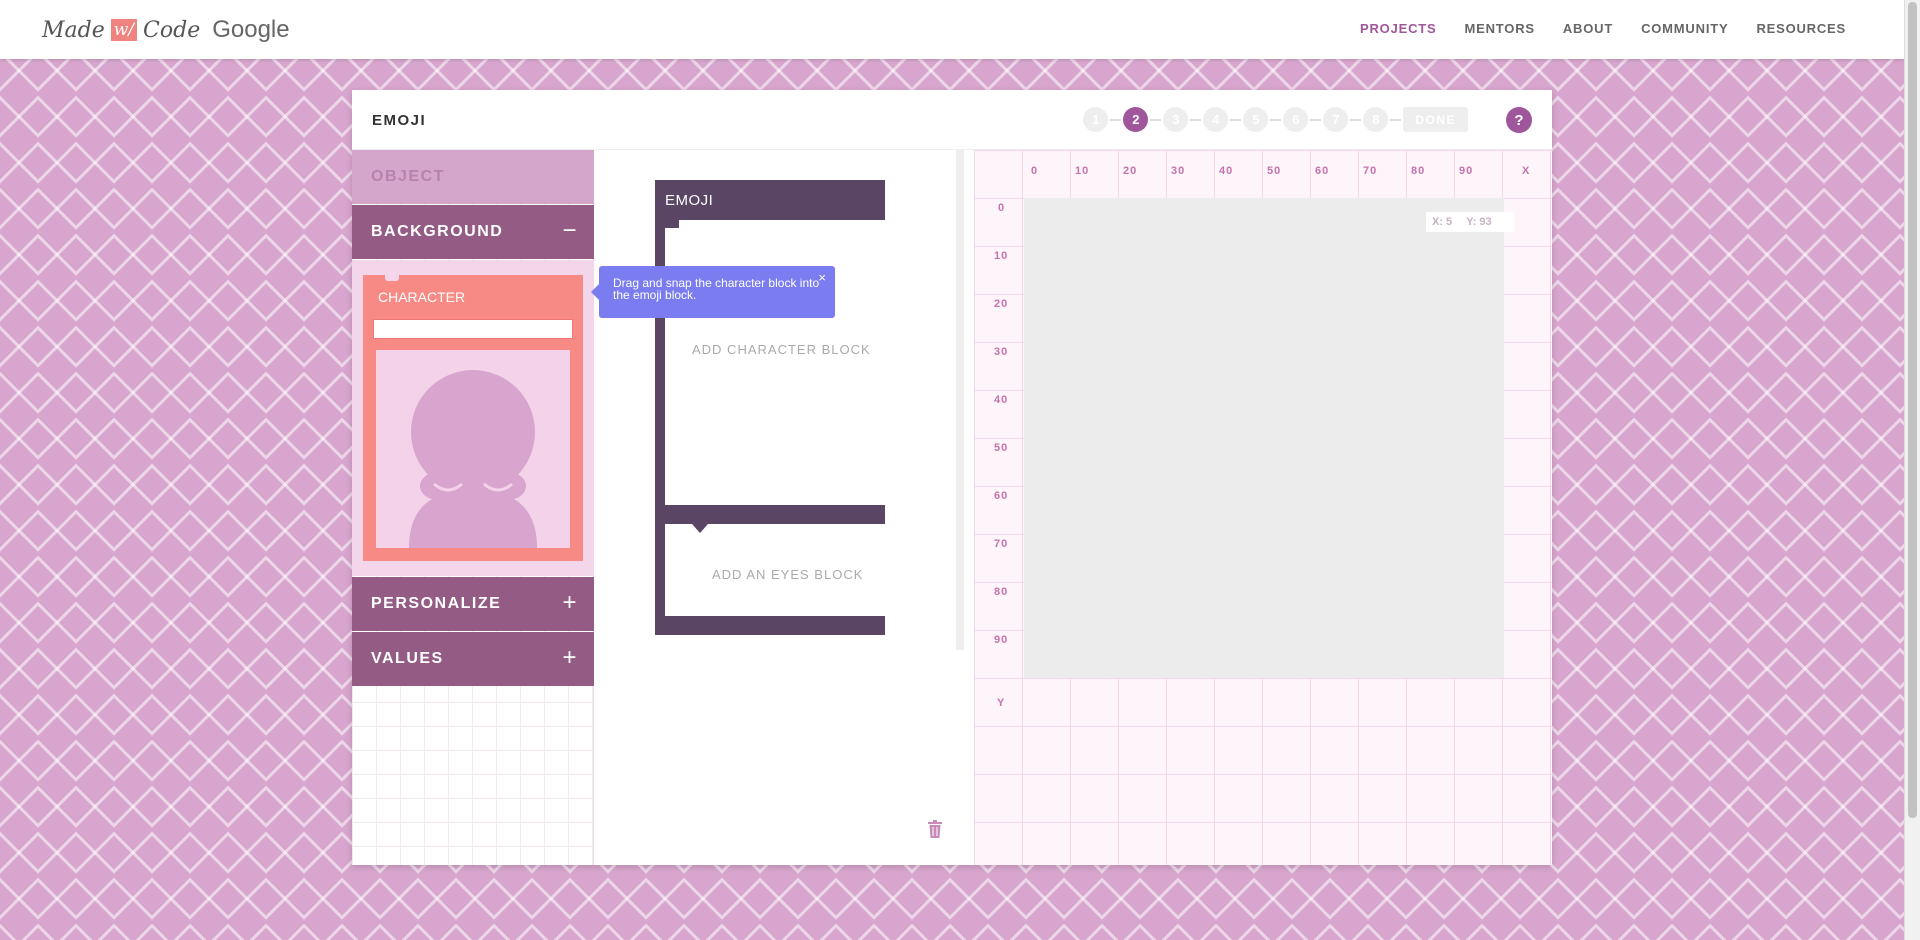 The image size is (1920, 940). Describe the element at coordinates (392, 276) in the screenshot. I see `block-notch` at that location.